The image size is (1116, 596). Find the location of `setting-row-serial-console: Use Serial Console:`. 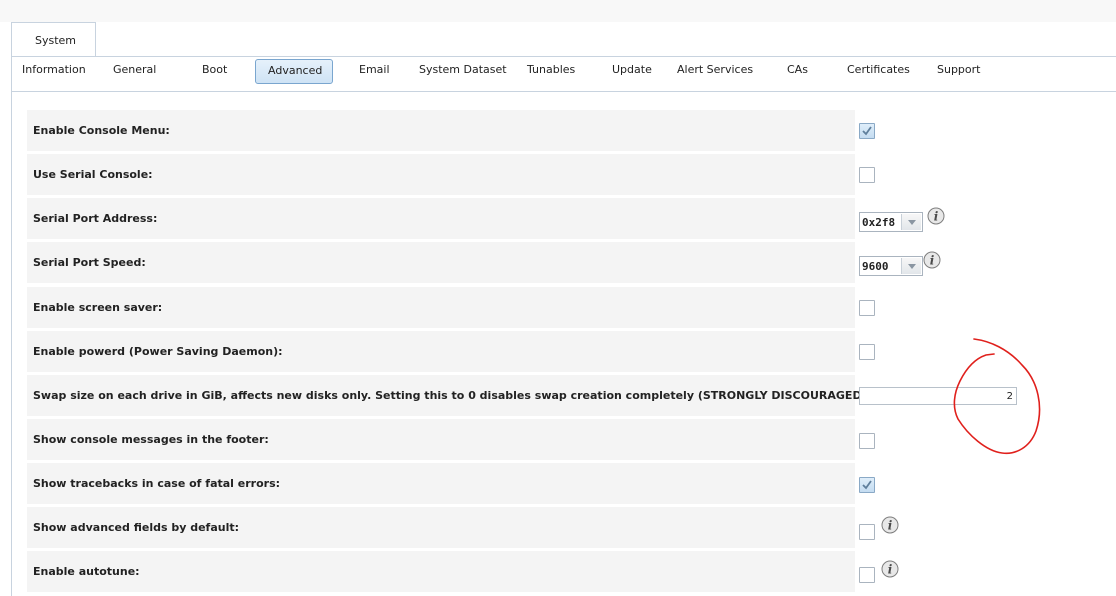

setting-row-serial-console: Use Serial Console: is located at coordinates (441, 174).